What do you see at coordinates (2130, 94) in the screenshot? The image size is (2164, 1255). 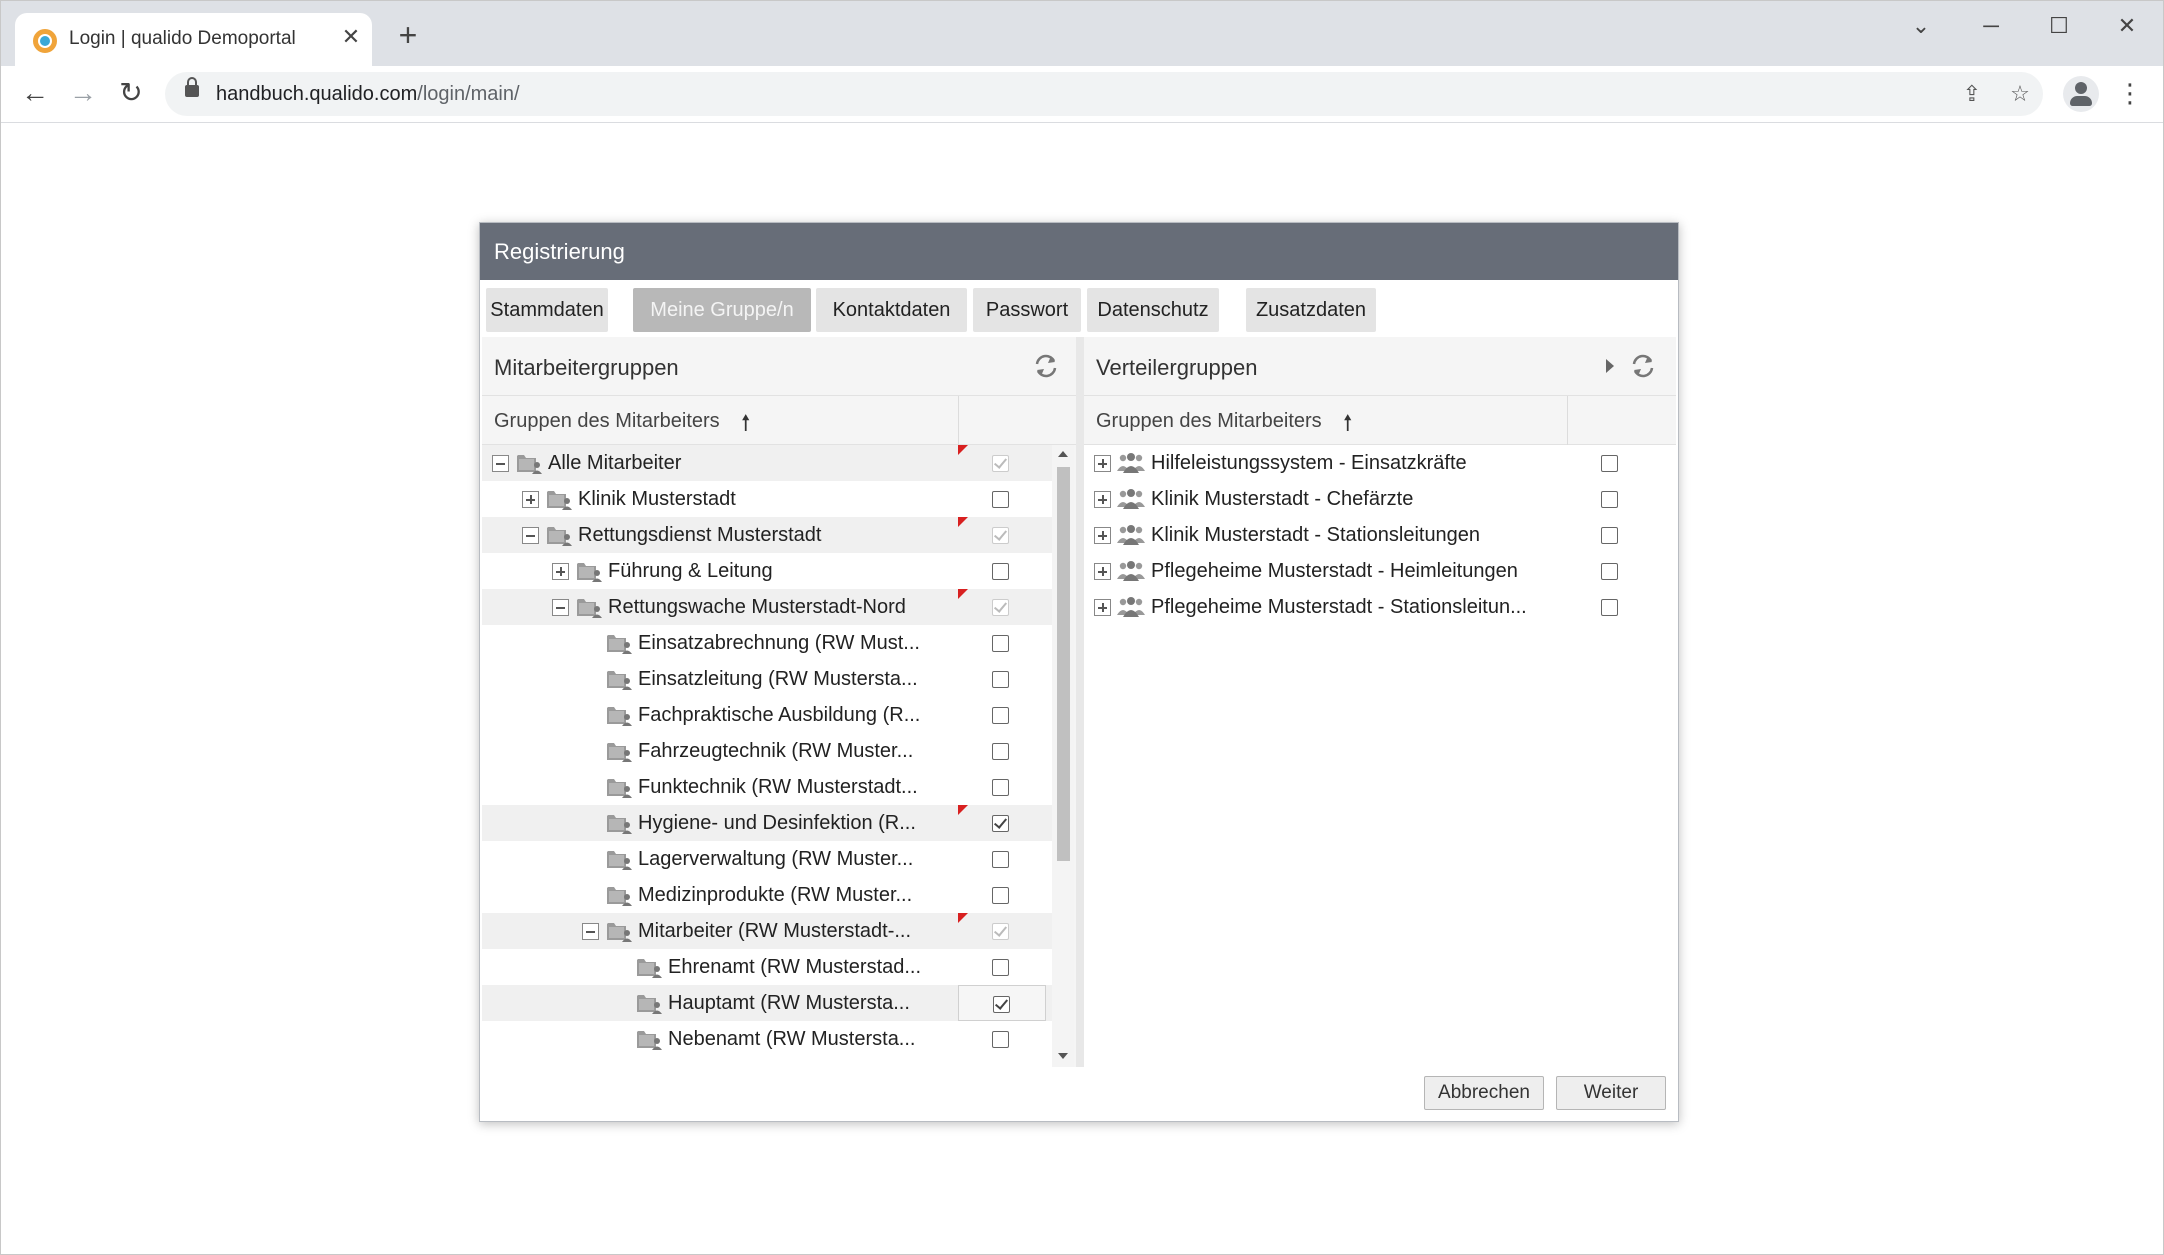 I see `browser-menu-icon: ⋮` at bounding box center [2130, 94].